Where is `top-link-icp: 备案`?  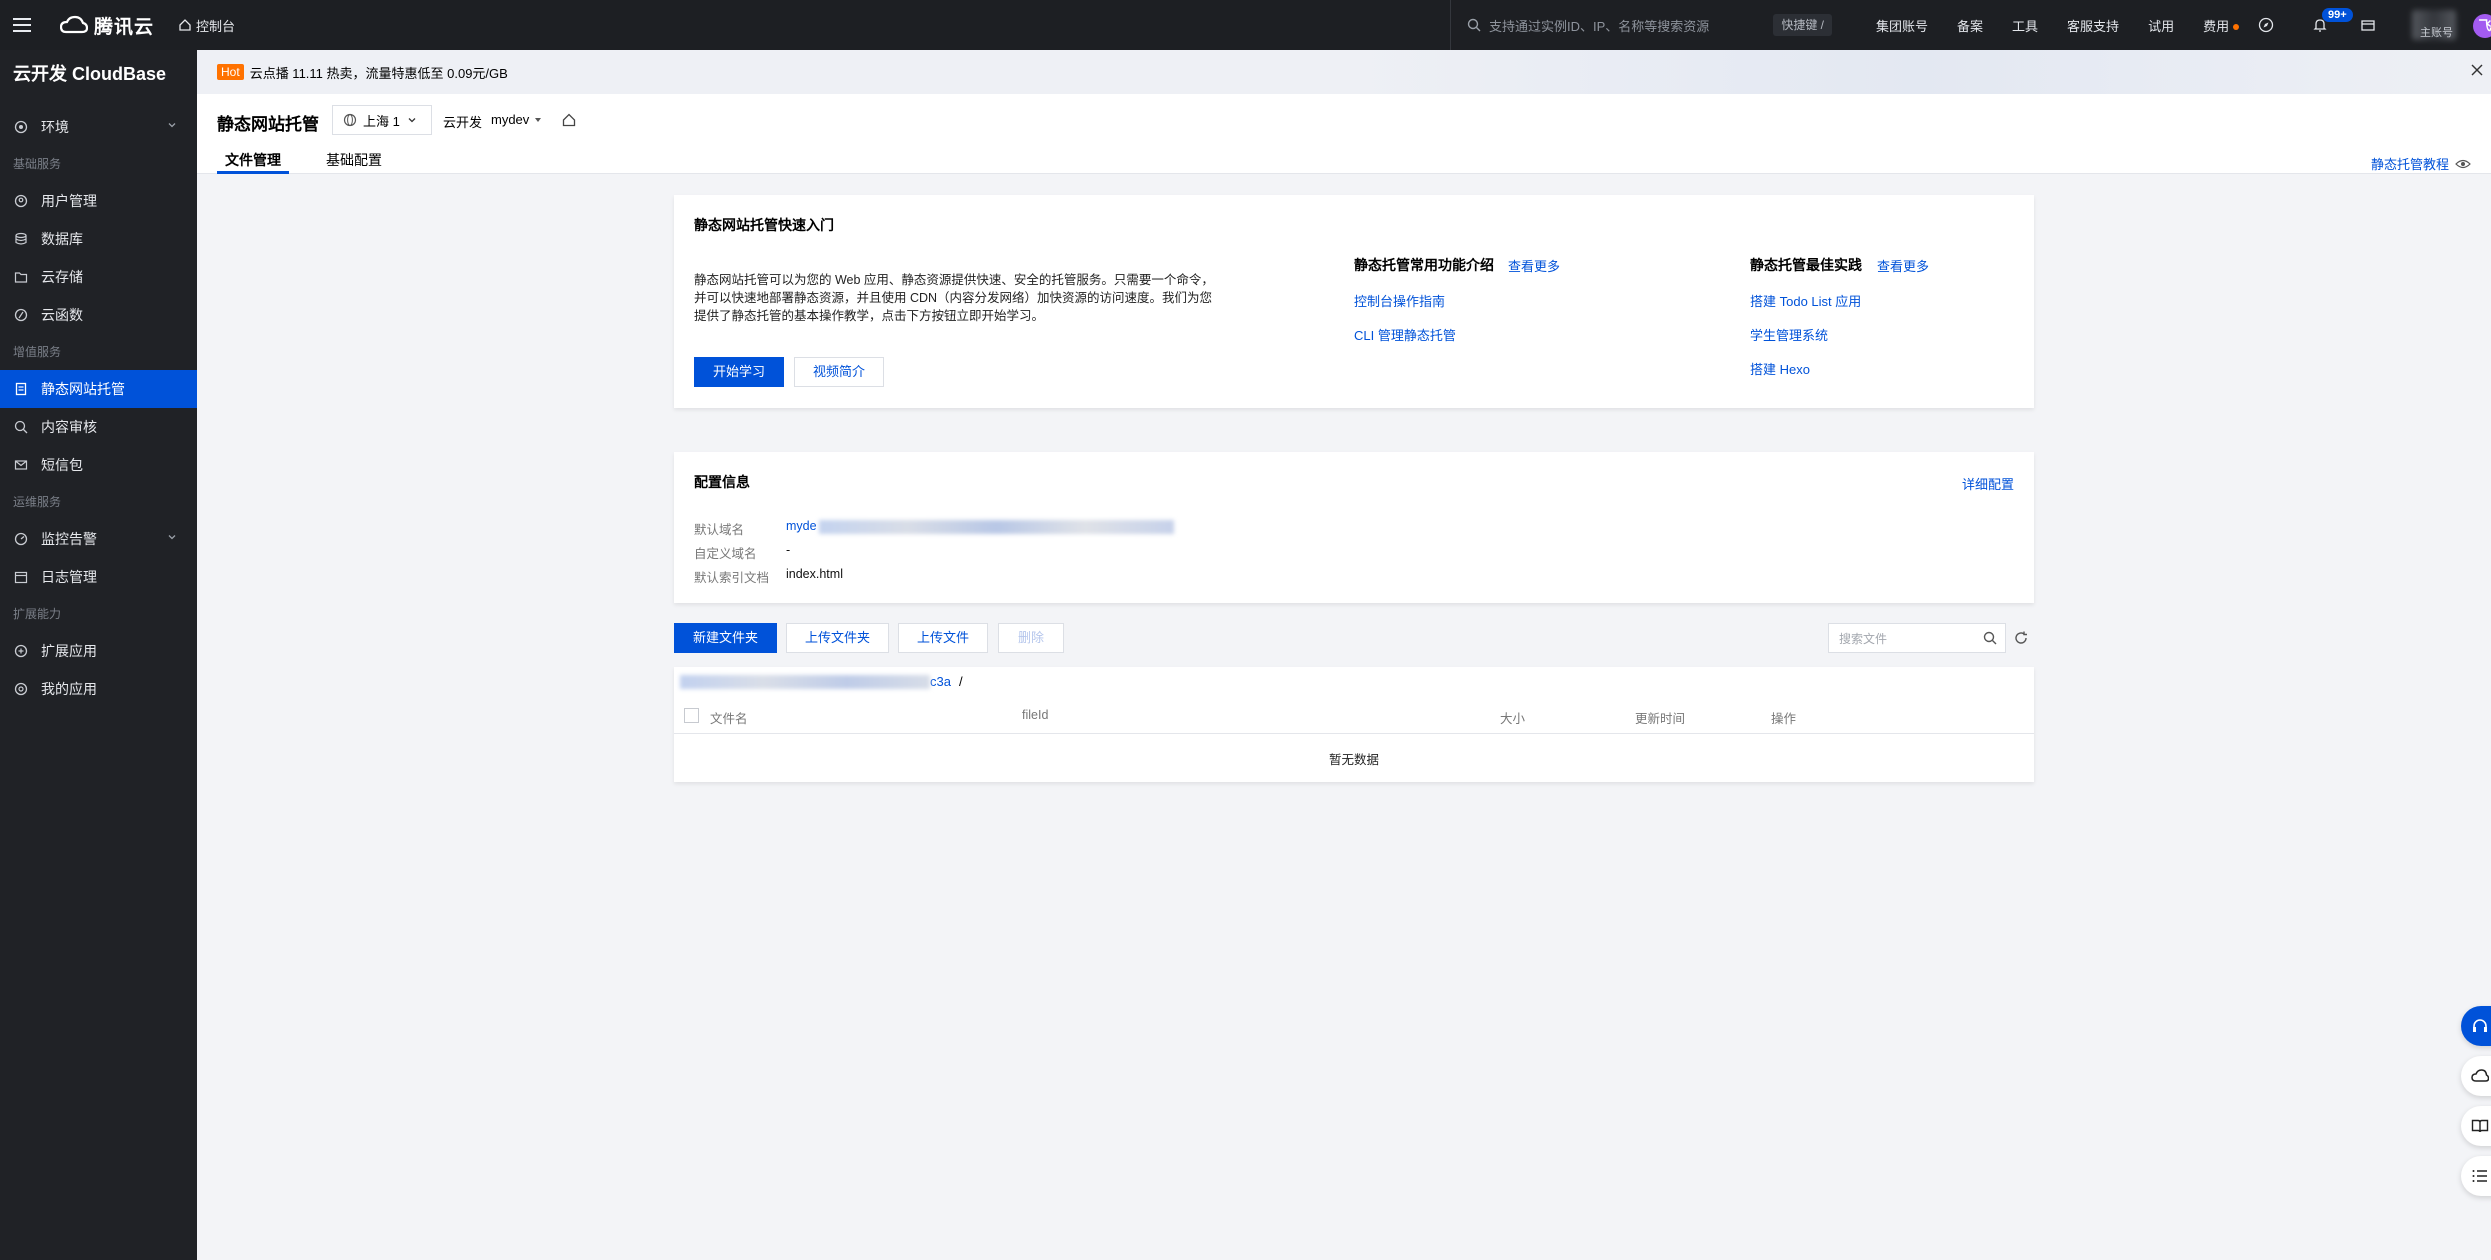
top-link-icp: 备案 is located at coordinates (1970, 25).